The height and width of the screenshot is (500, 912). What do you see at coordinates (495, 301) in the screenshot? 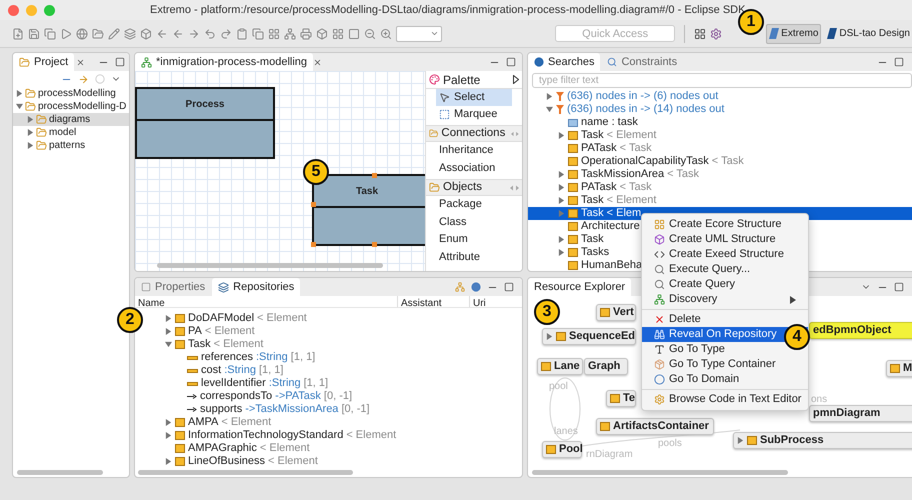
I see `column-header: Uri` at bounding box center [495, 301].